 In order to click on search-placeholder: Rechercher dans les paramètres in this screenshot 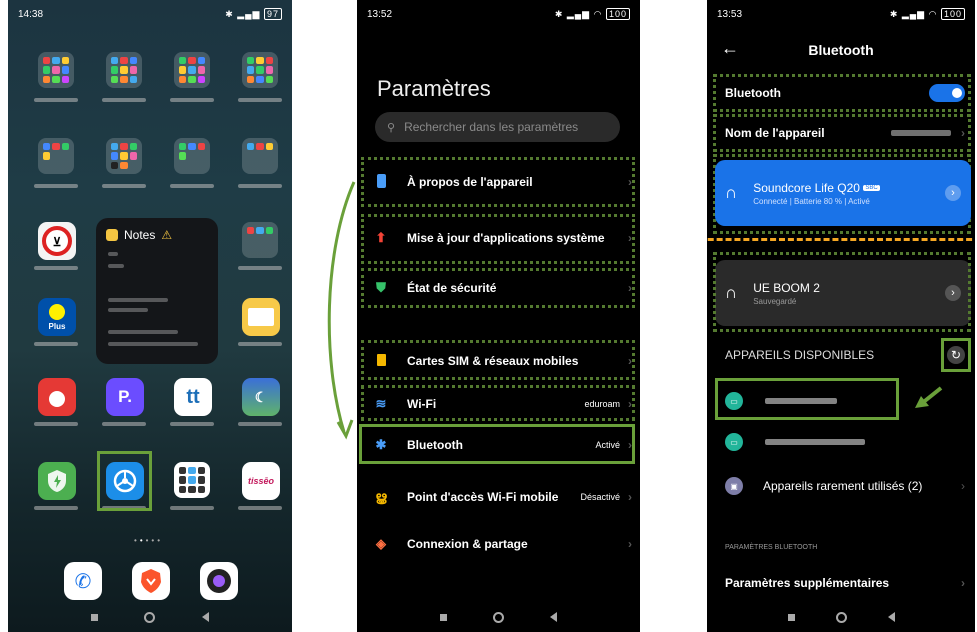, I will do `click(491, 127)`.